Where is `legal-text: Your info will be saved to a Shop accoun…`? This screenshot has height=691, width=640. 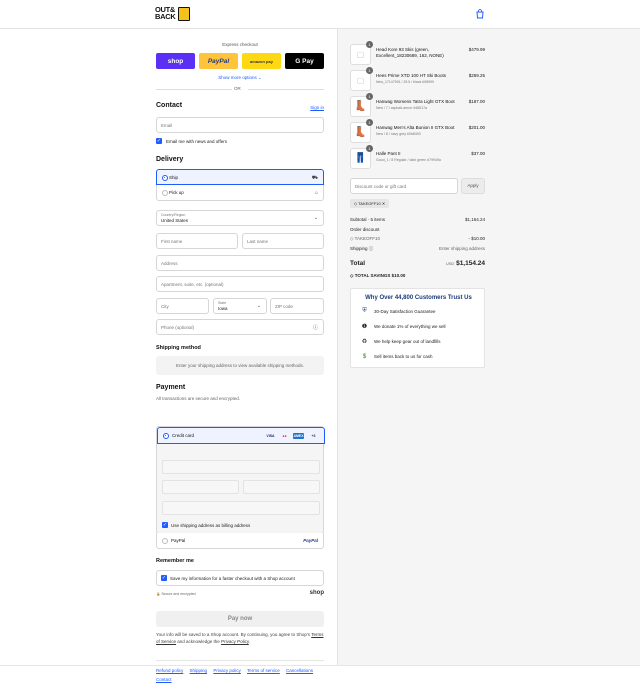 legal-text: Your info will be saved to a Shop accoun… is located at coordinates (240, 638).